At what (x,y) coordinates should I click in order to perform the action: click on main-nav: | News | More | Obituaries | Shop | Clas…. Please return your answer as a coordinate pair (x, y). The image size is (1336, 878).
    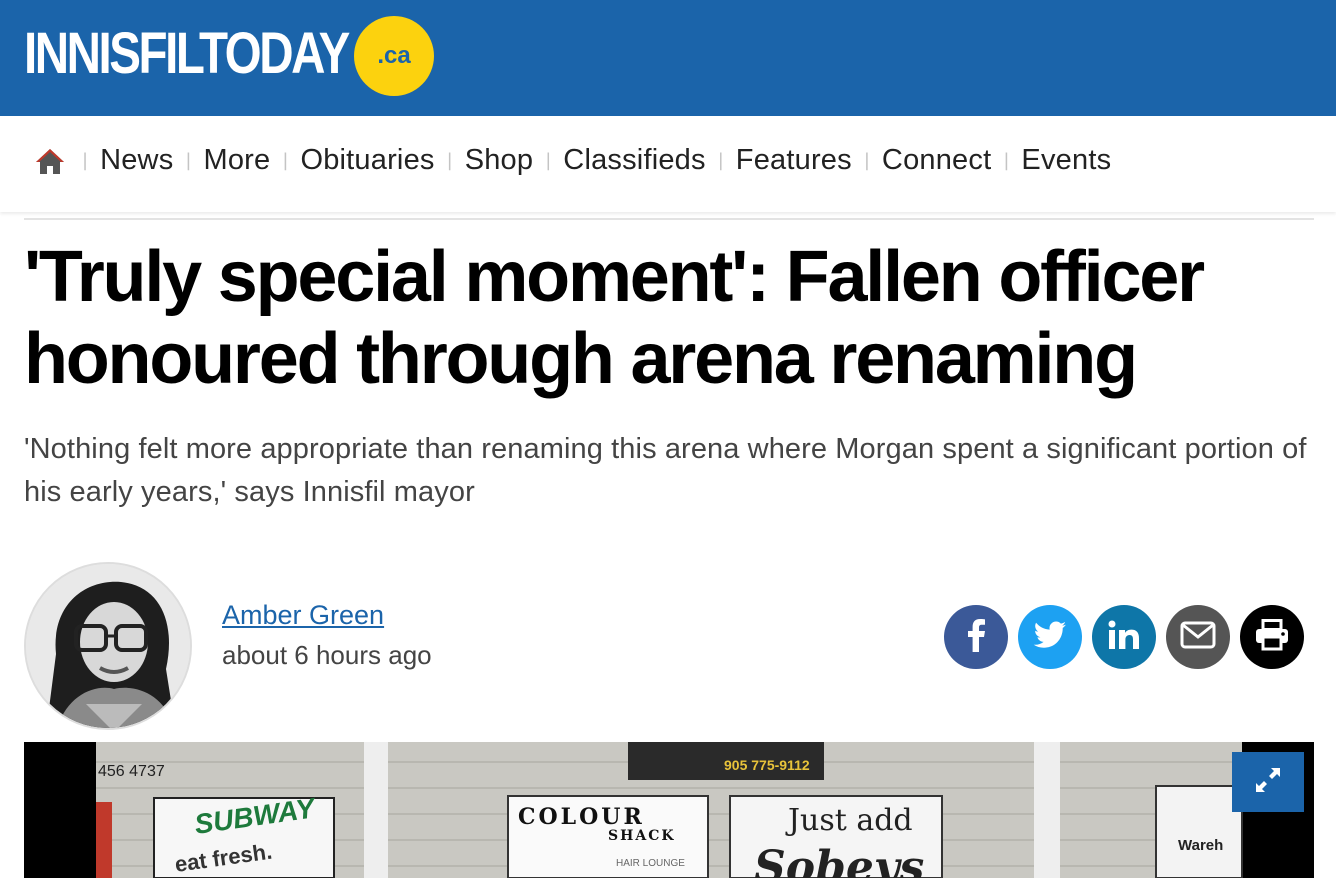
    Looking at the image, I should click on (668, 164).